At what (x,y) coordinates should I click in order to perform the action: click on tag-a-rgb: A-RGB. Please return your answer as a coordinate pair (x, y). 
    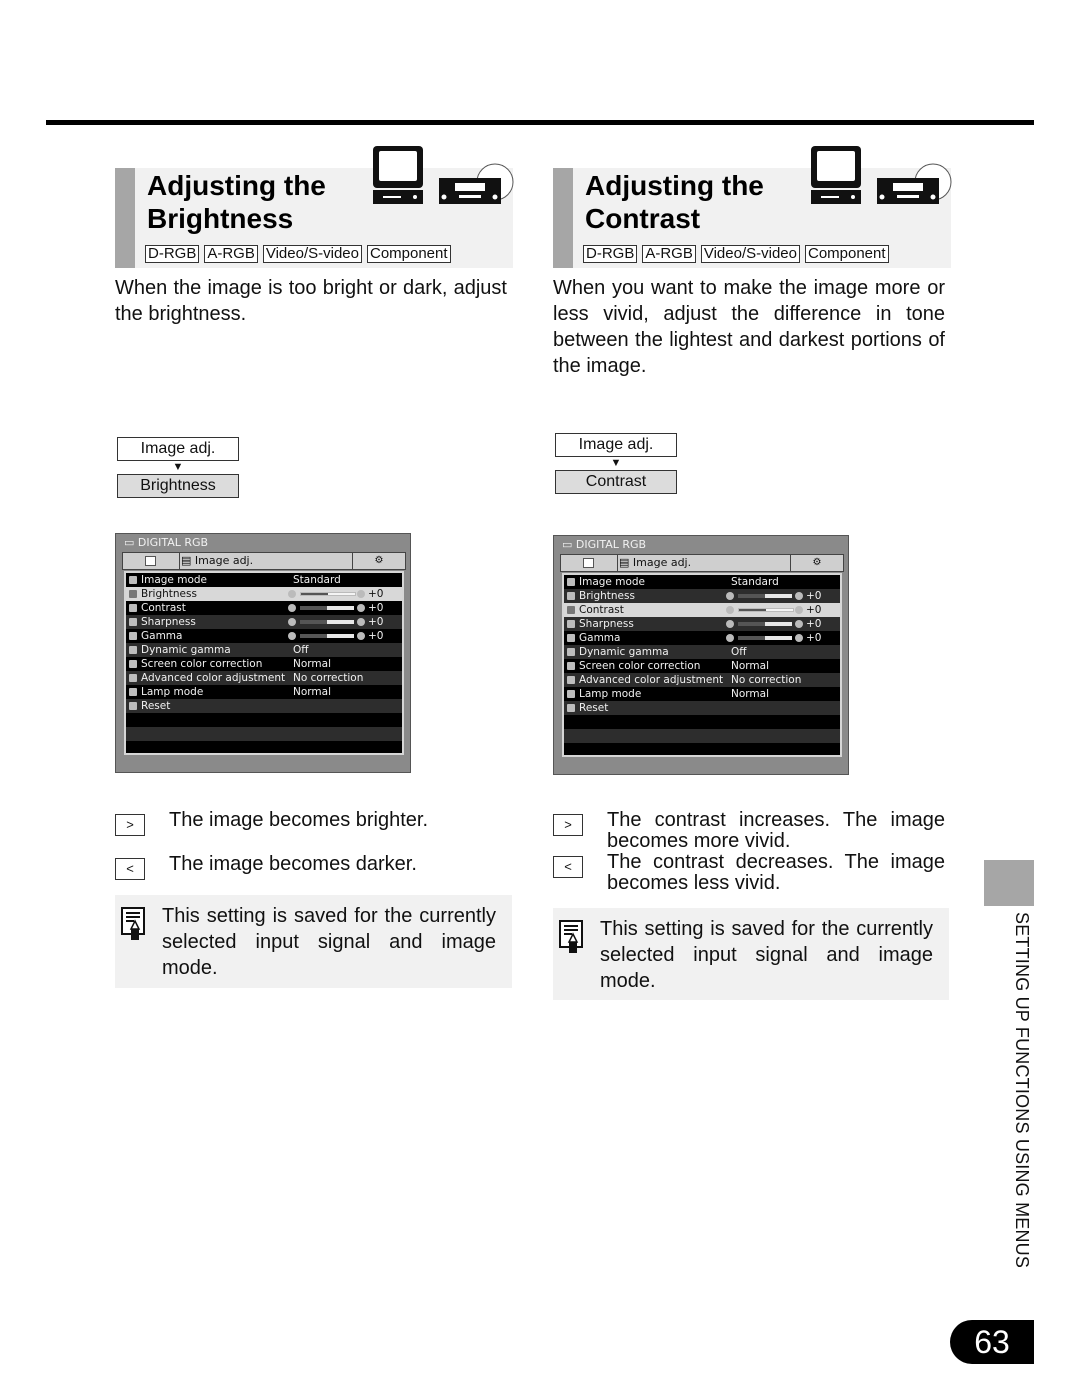
    Looking at the image, I should click on (231, 254).